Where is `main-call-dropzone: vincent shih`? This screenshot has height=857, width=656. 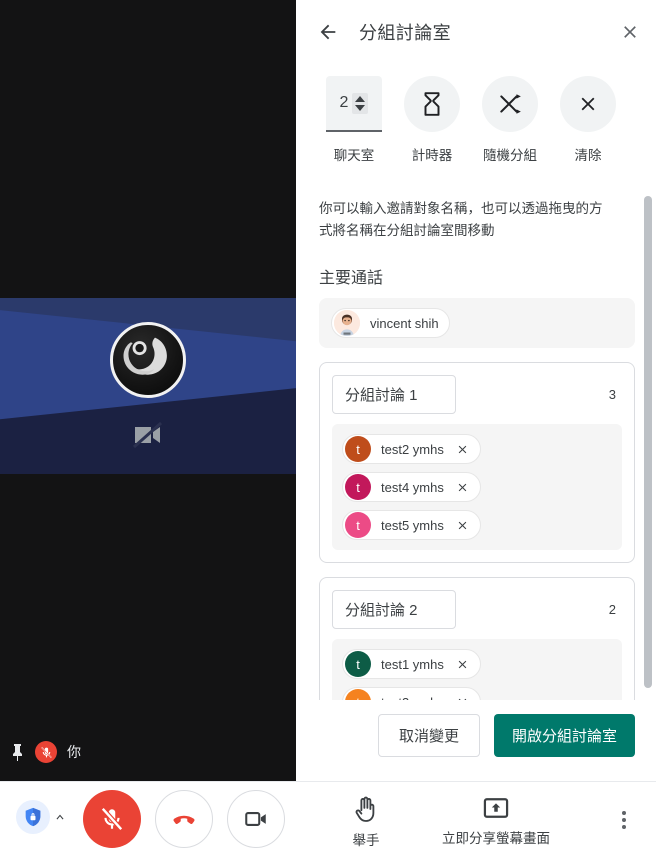 main-call-dropzone: vincent shih is located at coordinates (477, 323).